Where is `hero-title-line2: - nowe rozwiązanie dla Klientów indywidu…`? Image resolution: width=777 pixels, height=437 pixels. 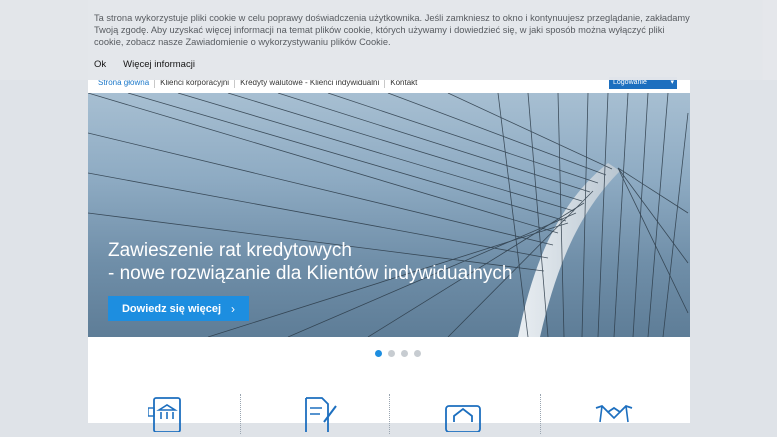
hero-title-line2: - nowe rozwiązanie dla Klientów indywidu… is located at coordinates (310, 273).